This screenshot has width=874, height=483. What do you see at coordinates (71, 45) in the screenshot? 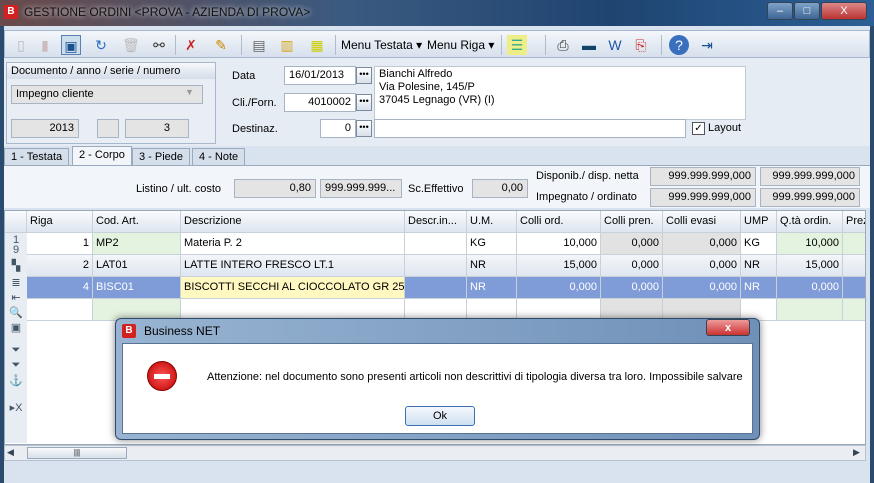
I see `save-icon: ▣` at bounding box center [71, 45].